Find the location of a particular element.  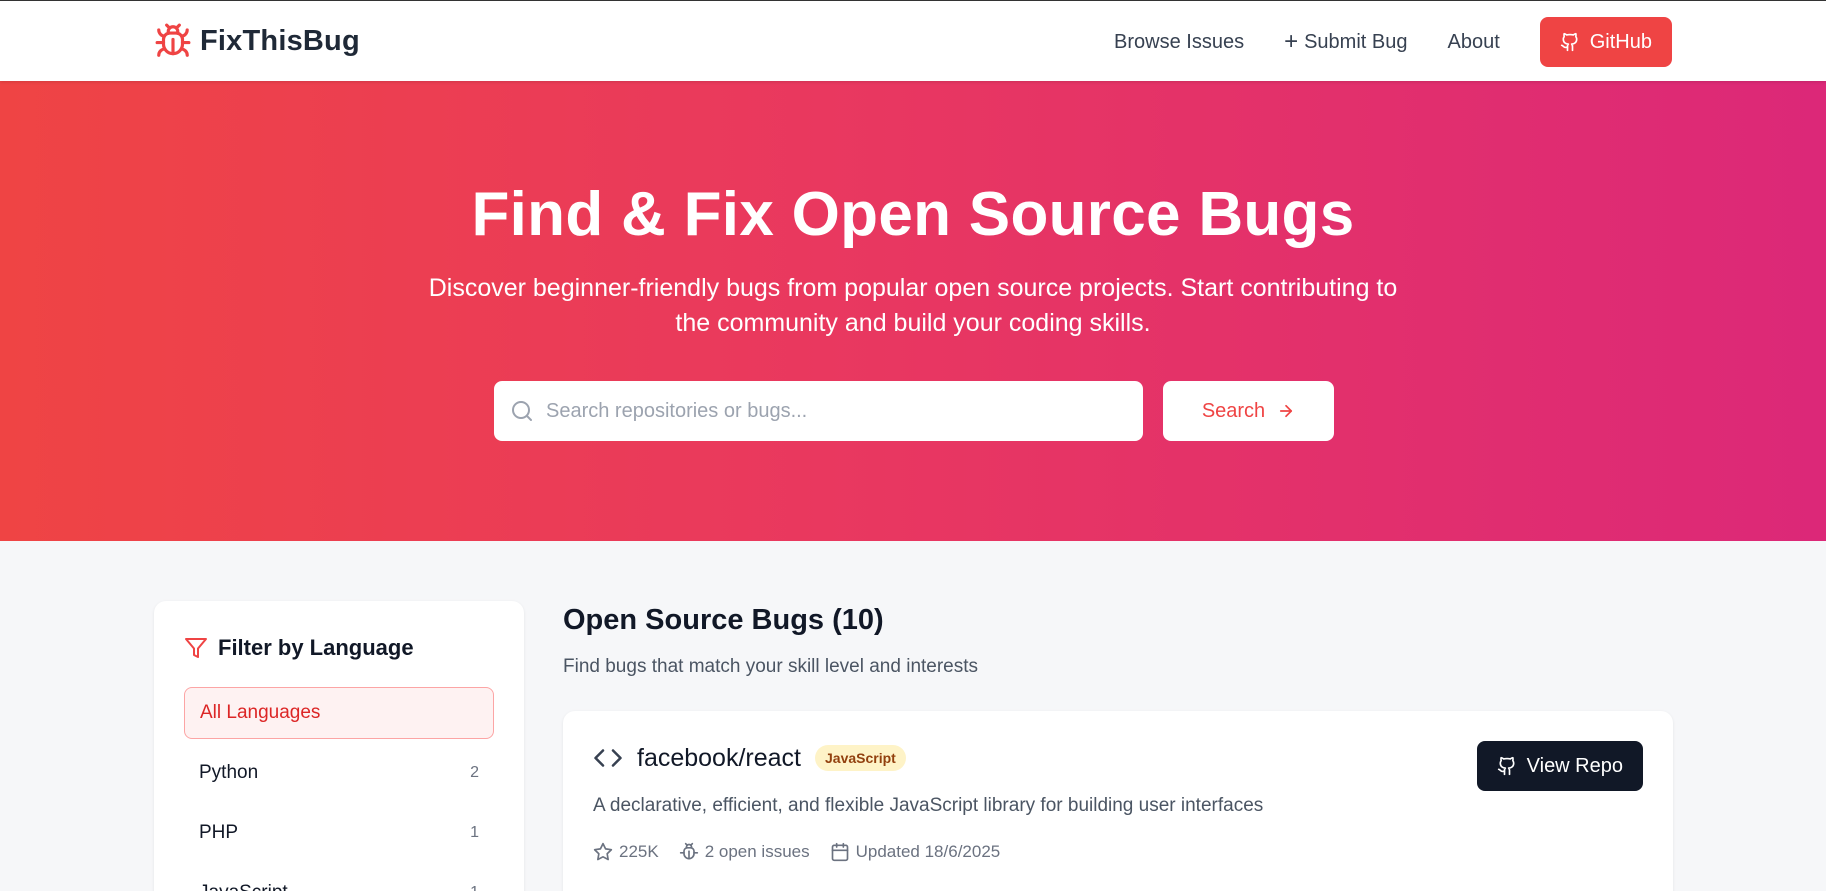

filter-title-label: Filter by Language is located at coordinates (316, 647).